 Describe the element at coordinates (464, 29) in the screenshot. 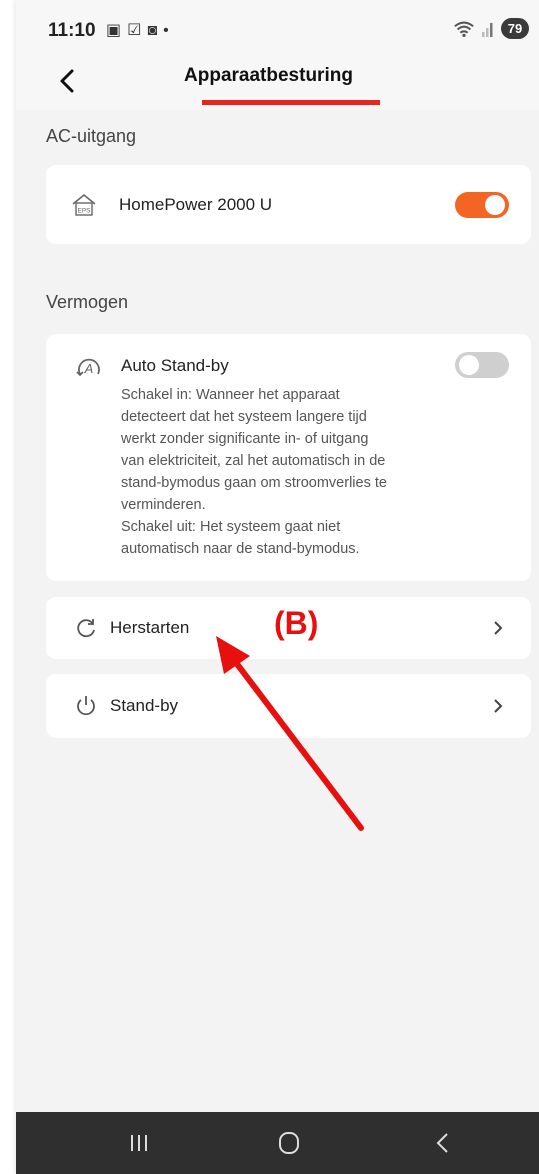

I see `wifi-icon` at that location.